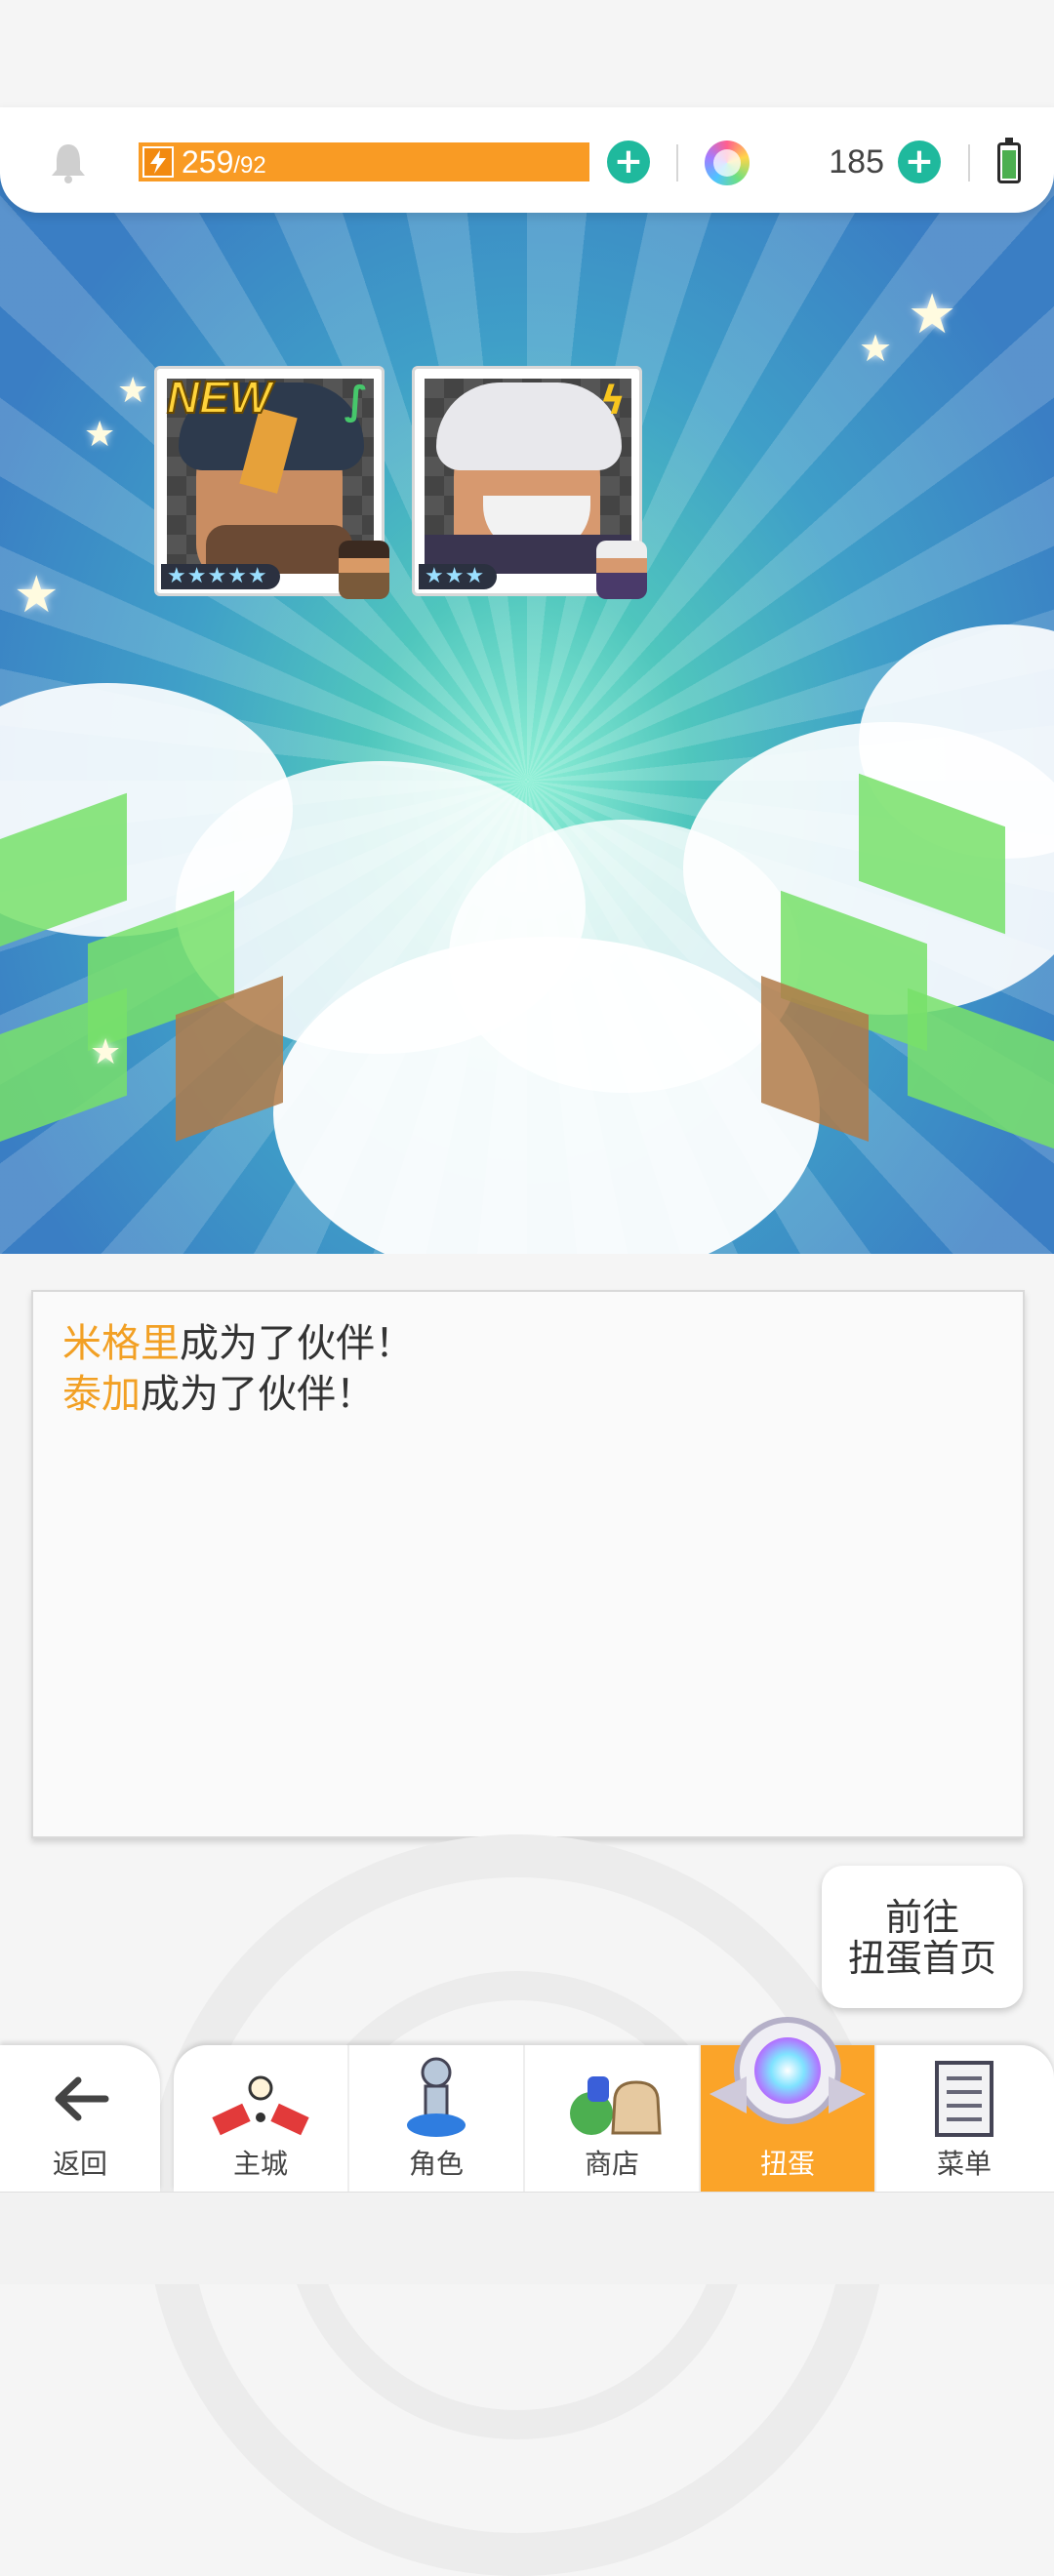 The width and height of the screenshot is (1054, 2576). What do you see at coordinates (1009, 160) in the screenshot?
I see `battery-icon` at bounding box center [1009, 160].